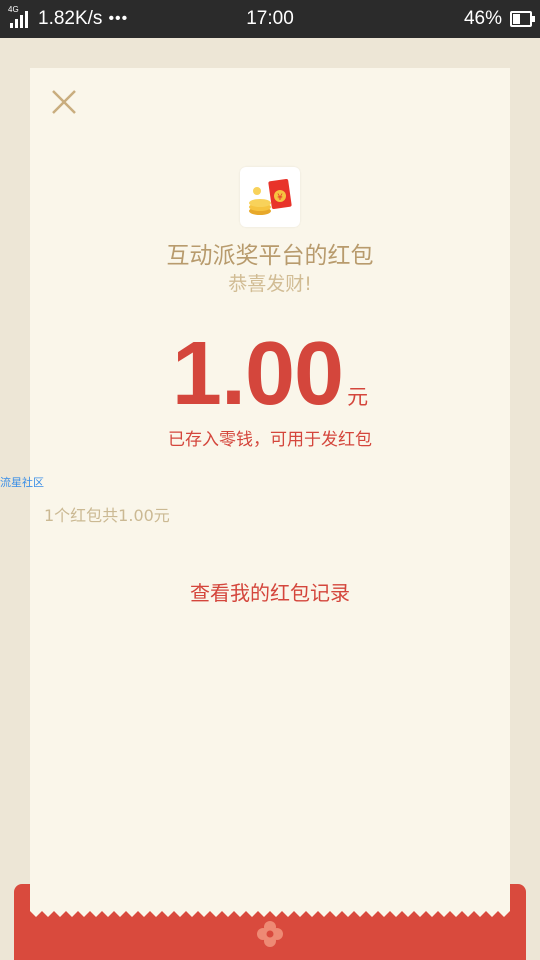 The width and height of the screenshot is (540, 960). I want to click on amount-unit: 元, so click(358, 397).